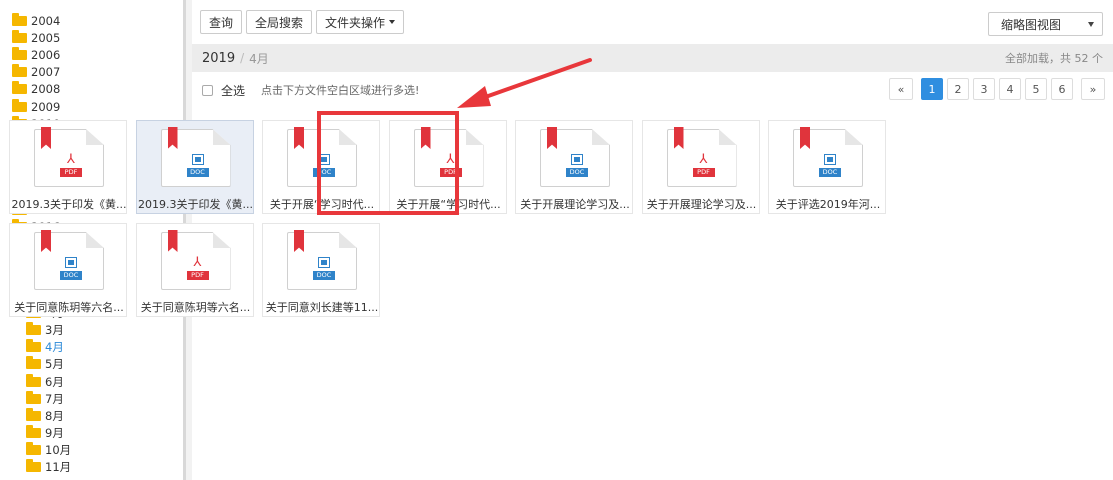  What do you see at coordinates (46, 106) in the screenshot?
I see `tree-item-label: 2009` at bounding box center [46, 106].